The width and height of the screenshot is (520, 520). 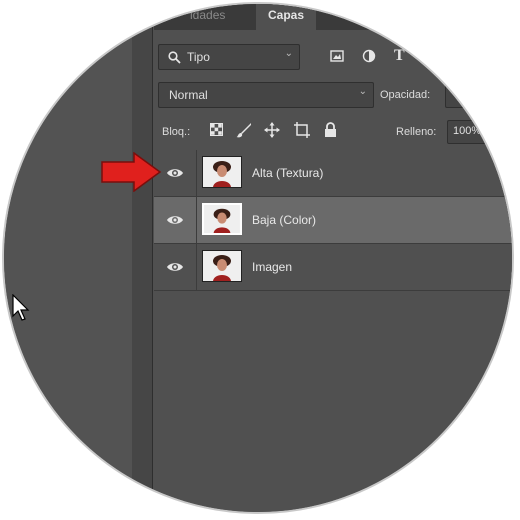 What do you see at coordinates (416, 132) in the screenshot?
I see `fill-label: Relleno:` at bounding box center [416, 132].